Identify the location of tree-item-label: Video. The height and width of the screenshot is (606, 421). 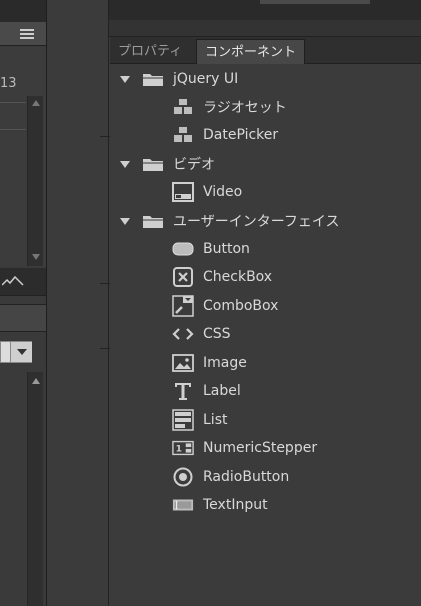
(223, 192).